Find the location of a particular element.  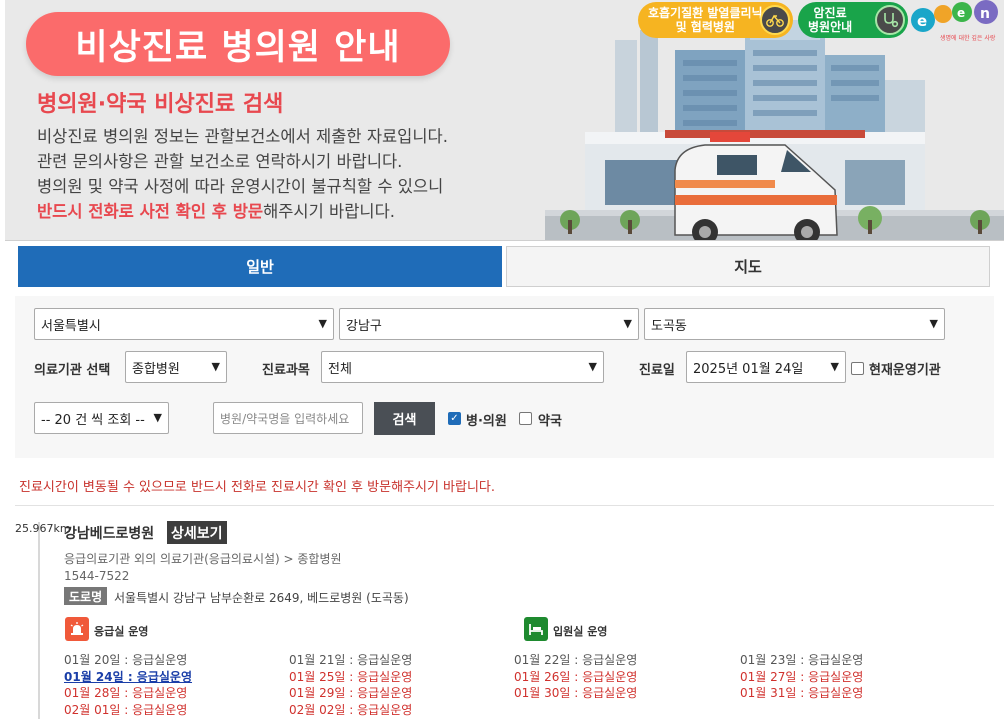

schedule-day: 01월 27일 : 응급실운영 is located at coordinates (802, 676).